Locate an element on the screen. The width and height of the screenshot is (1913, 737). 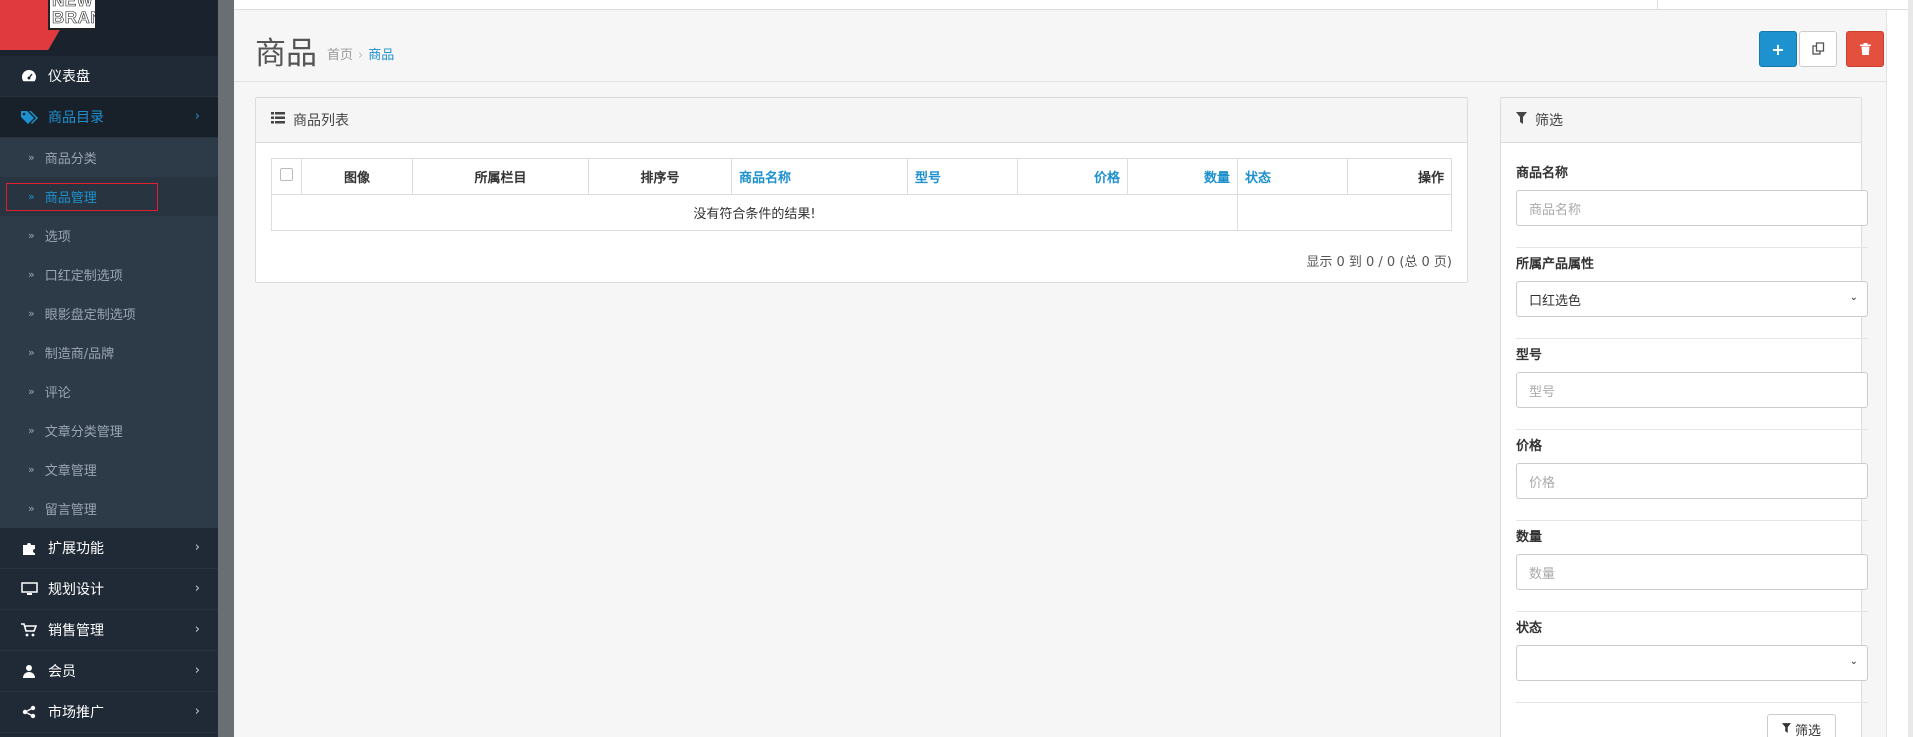
filter-status-group: 状态 ⌄ is located at coordinates (1692, 649).